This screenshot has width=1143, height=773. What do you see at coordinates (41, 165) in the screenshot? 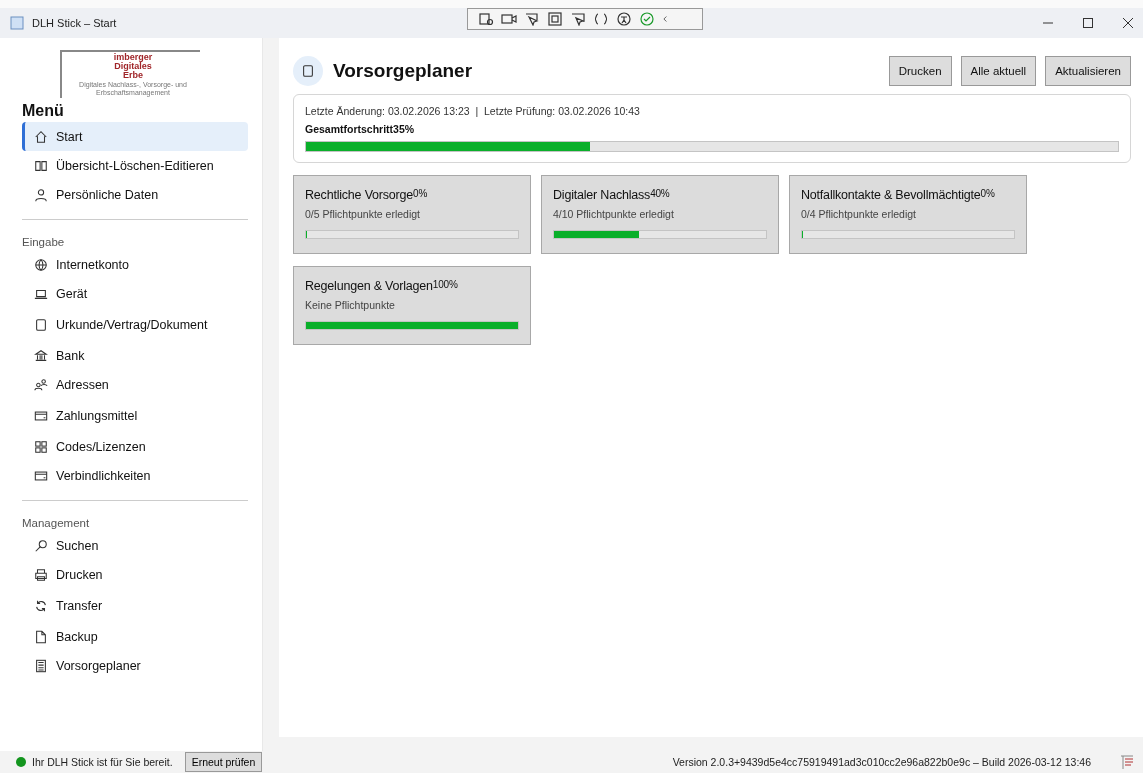
I see `book-icon` at bounding box center [41, 165].